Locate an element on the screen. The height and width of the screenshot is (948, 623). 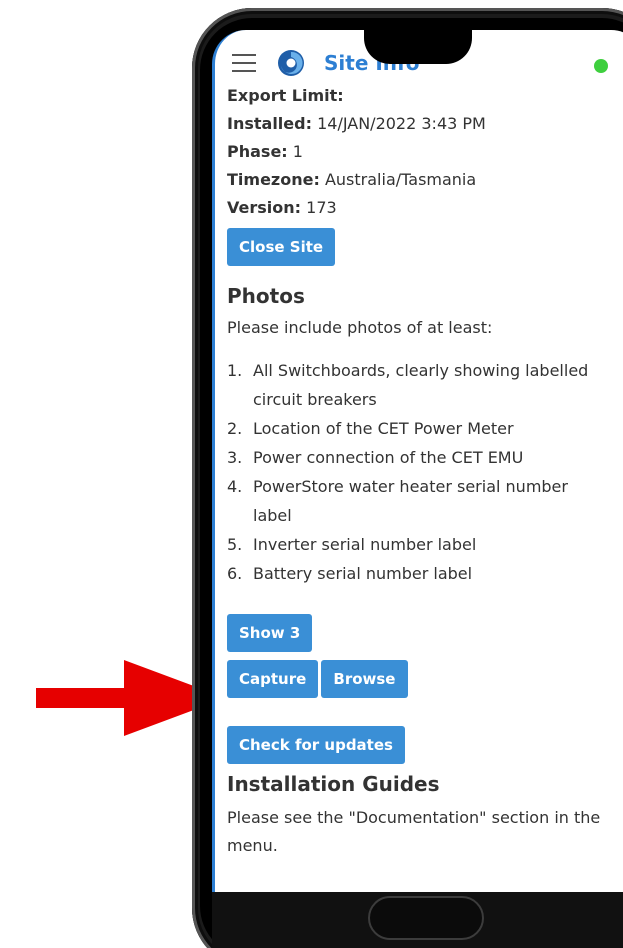
installed-value: 14/JAN/2022 3:43 PM is located at coordinates (401, 123).